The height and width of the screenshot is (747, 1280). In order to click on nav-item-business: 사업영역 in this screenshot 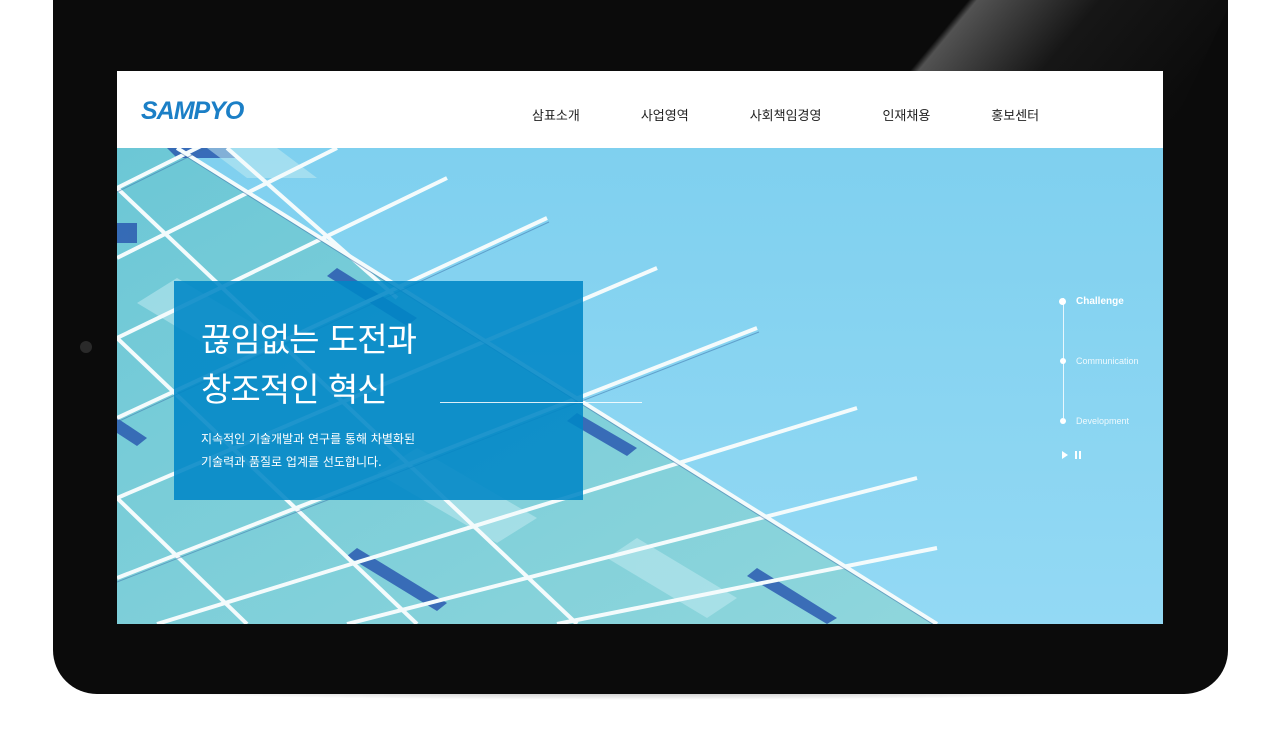, I will do `click(665, 114)`.